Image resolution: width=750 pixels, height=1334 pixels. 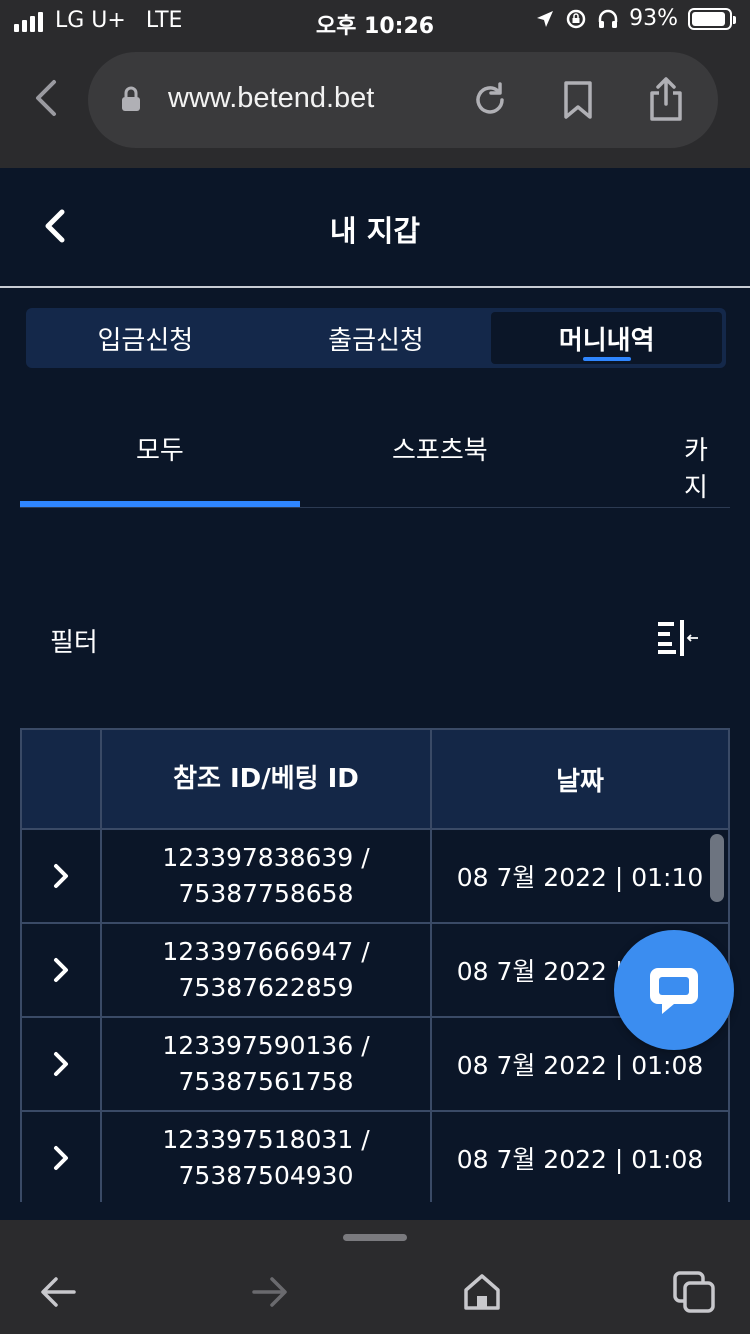 I want to click on tab-label: 출금신청, so click(x=376, y=340).